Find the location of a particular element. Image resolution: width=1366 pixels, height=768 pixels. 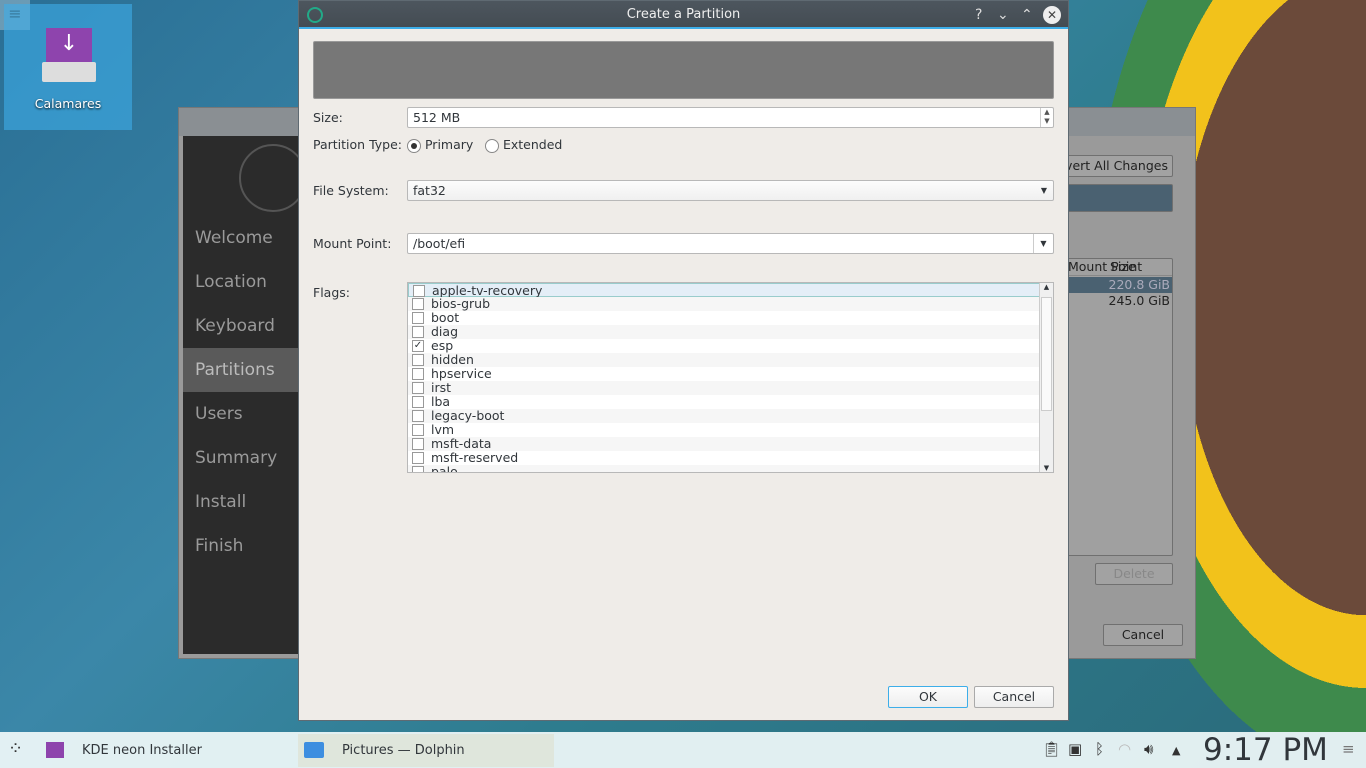

mount-point-combo: /boot/efi ▼ is located at coordinates (730, 243).